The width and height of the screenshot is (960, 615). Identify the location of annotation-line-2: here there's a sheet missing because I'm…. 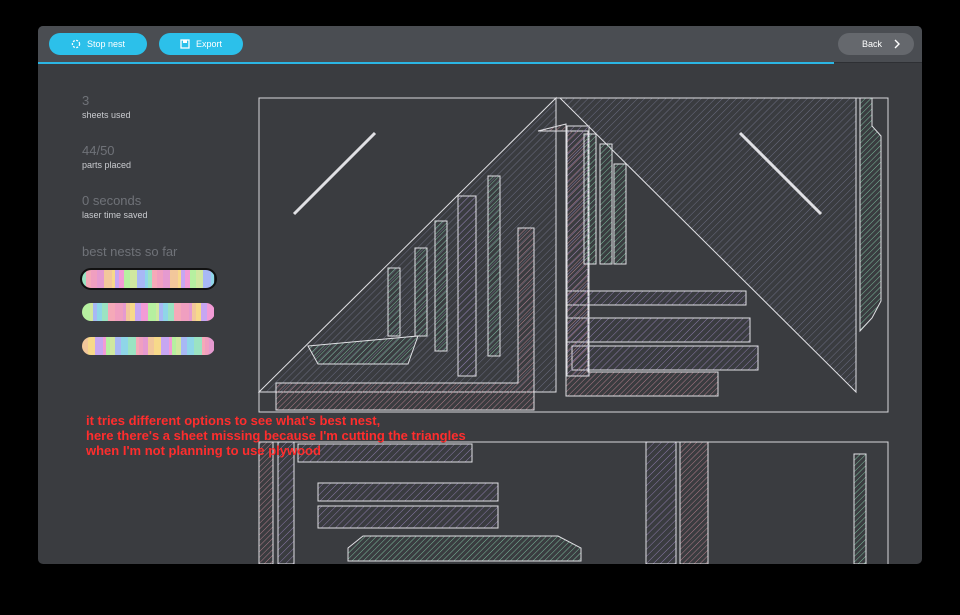
(276, 435).